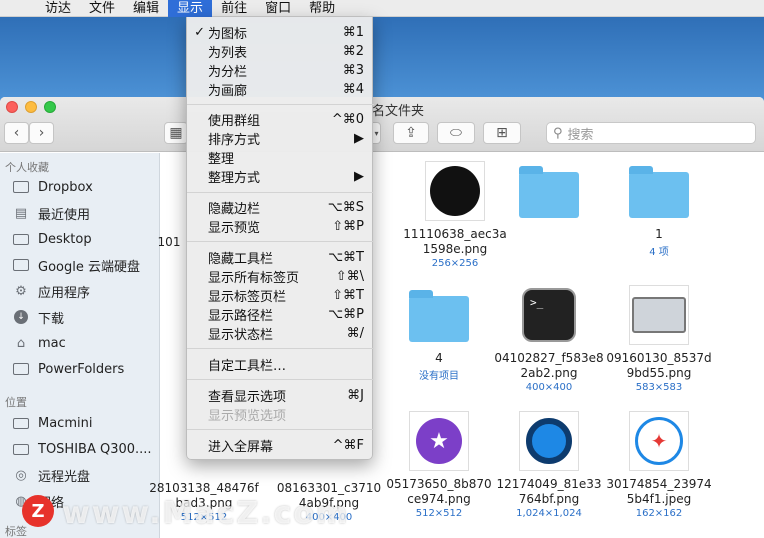 The width and height of the screenshot is (764, 538). What do you see at coordinates (280, 226) in the screenshot?
I see `menu-item-show-preview: 显示预览 ⇧⌘P` at bounding box center [280, 226].